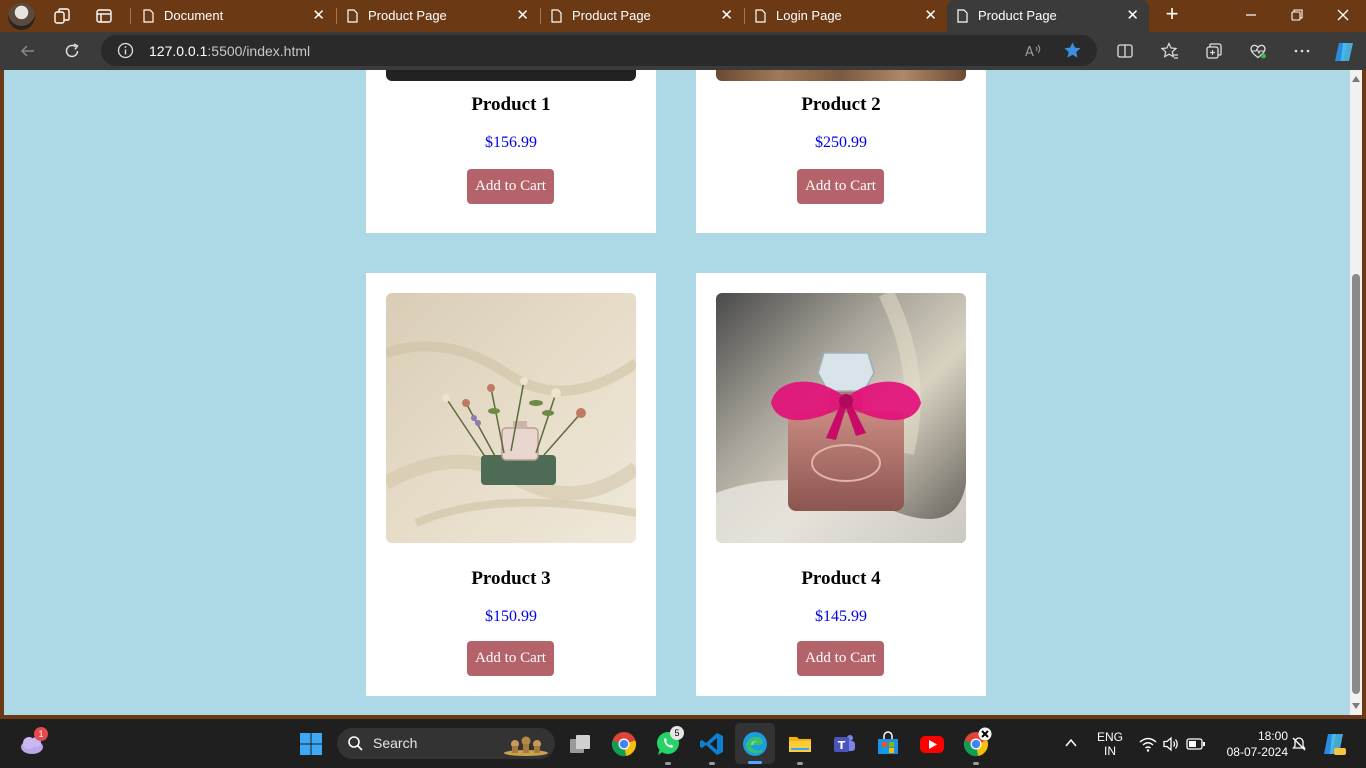 This screenshot has width=1366, height=768. Describe the element at coordinates (28, 51) in the screenshot. I see `back-icon` at that location.